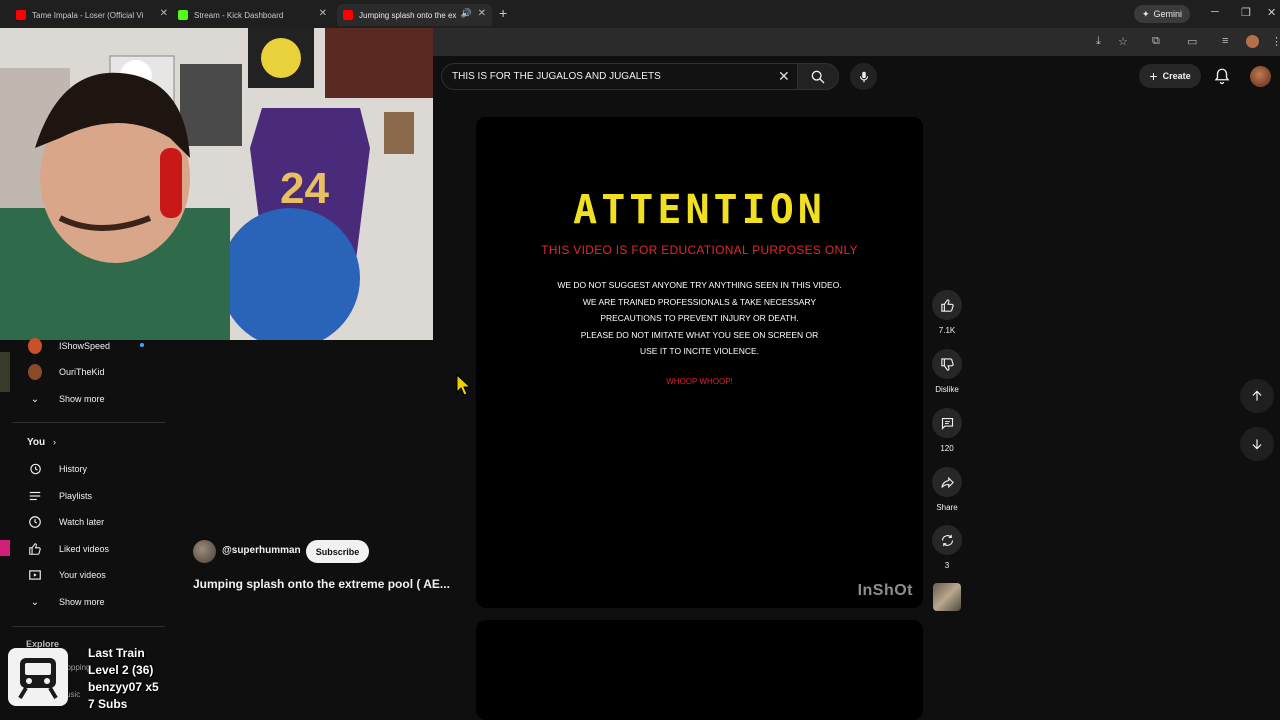 This screenshot has width=1280, height=720. I want to click on playlists-icon, so click(35, 496).